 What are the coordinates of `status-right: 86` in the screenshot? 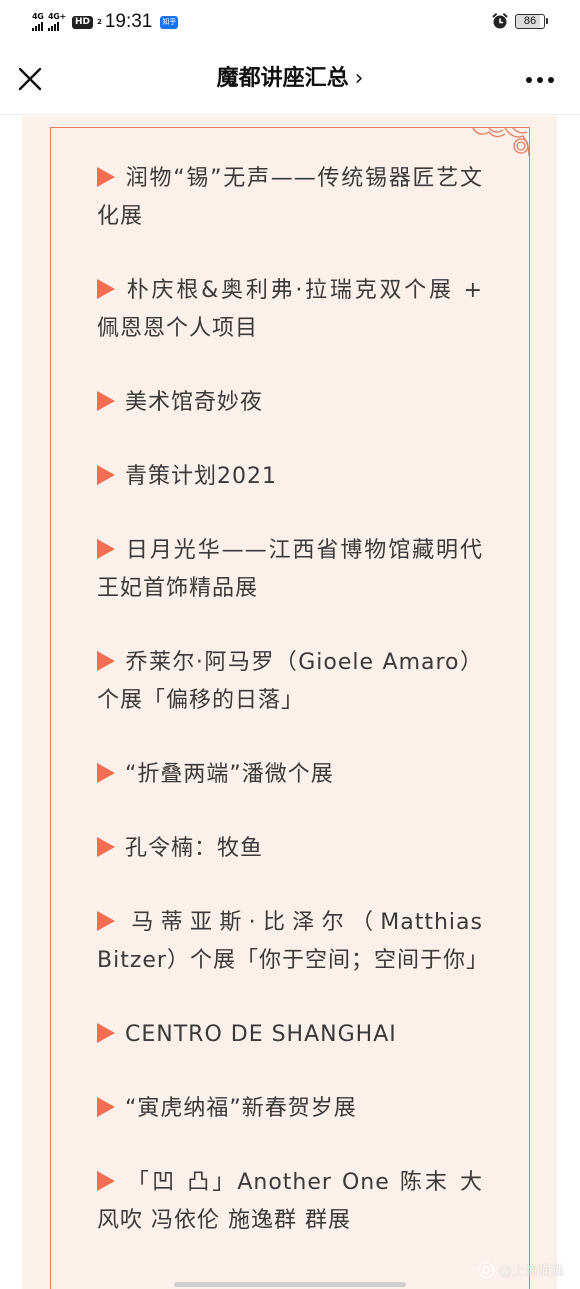 It's located at (519, 21).